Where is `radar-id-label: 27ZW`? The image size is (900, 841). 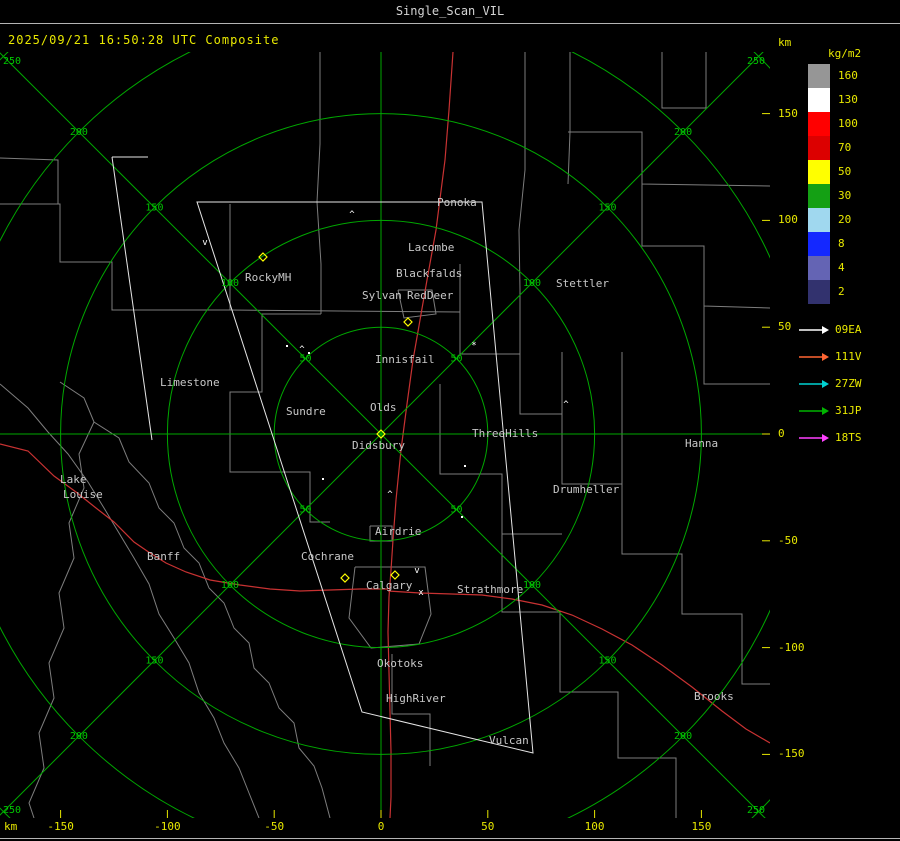 radar-id-label: 27ZW is located at coordinates (848, 383).